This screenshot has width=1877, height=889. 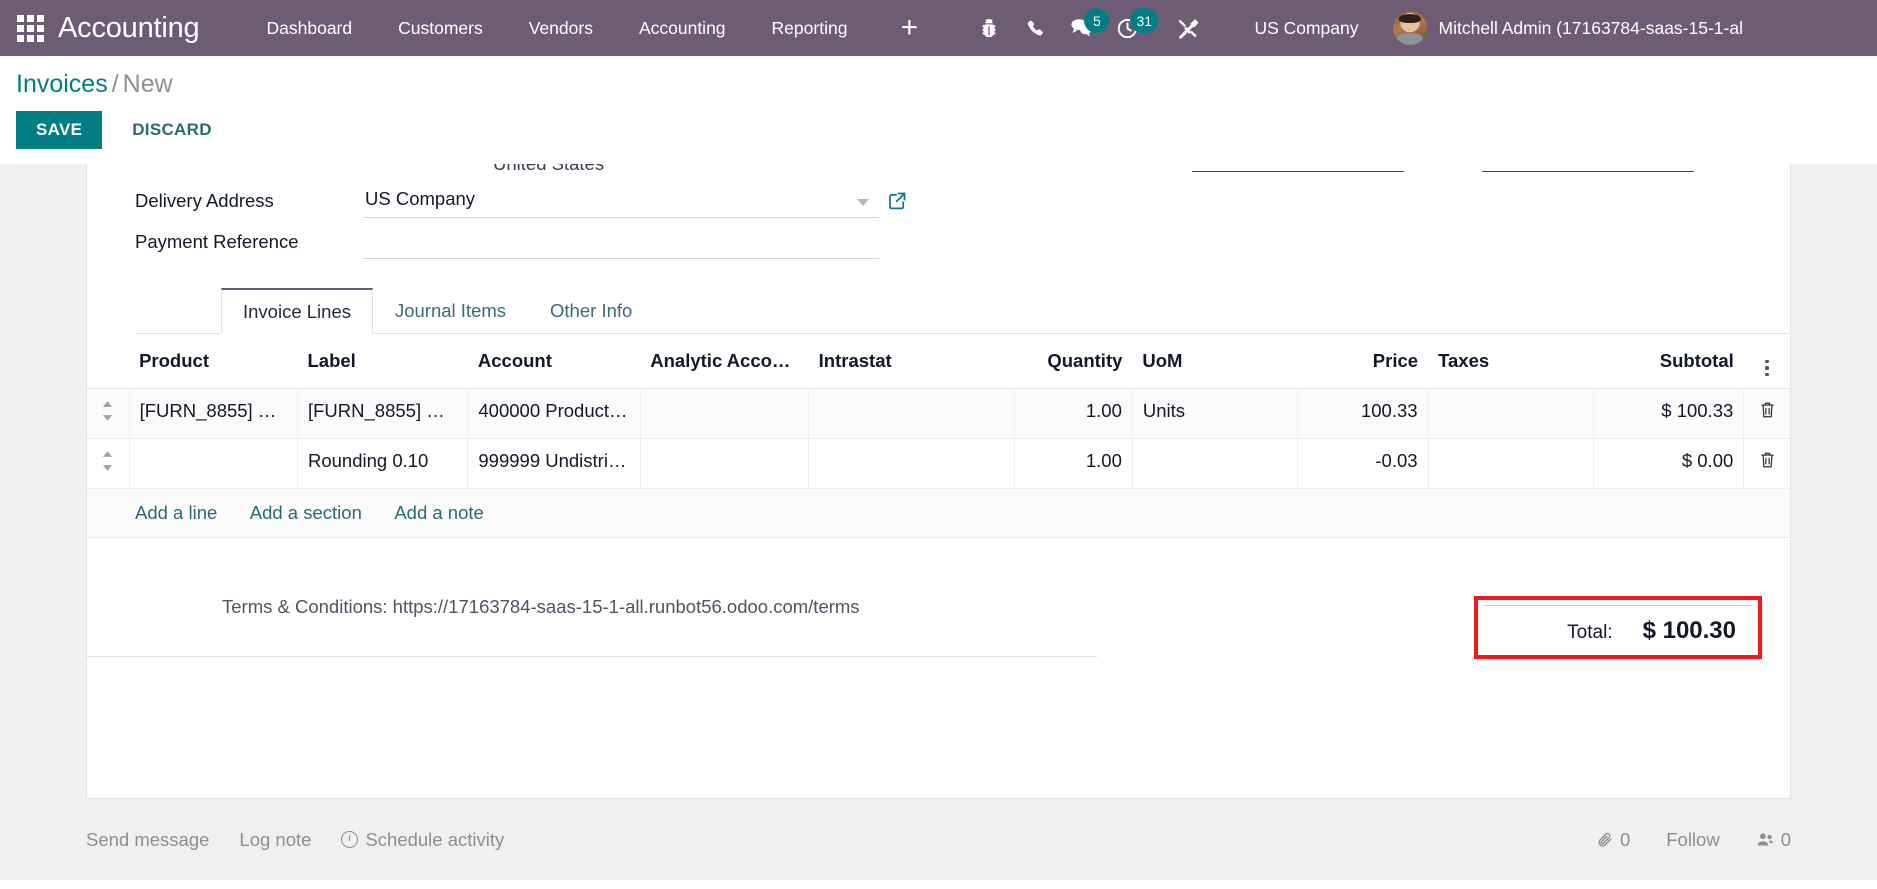 What do you see at coordinates (1144, 20) in the screenshot?
I see `activities-badge: 31` at bounding box center [1144, 20].